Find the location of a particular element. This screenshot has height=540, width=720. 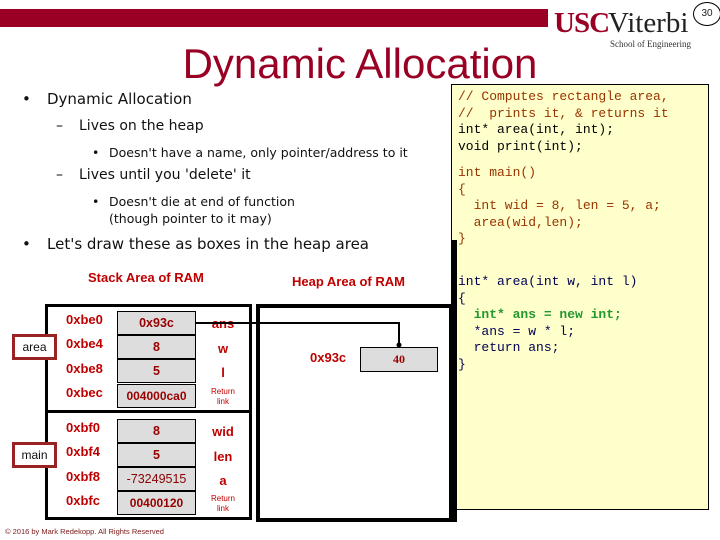

heap-area-title: Heap Area of RAM is located at coordinates (348, 281).